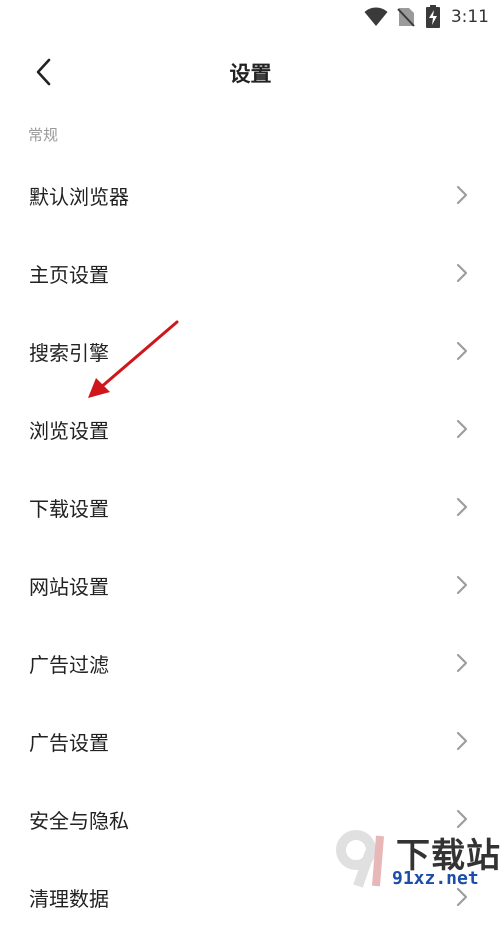  Describe the element at coordinates (79, 197) in the screenshot. I see `menu-item-label: 默认浏览器` at that location.